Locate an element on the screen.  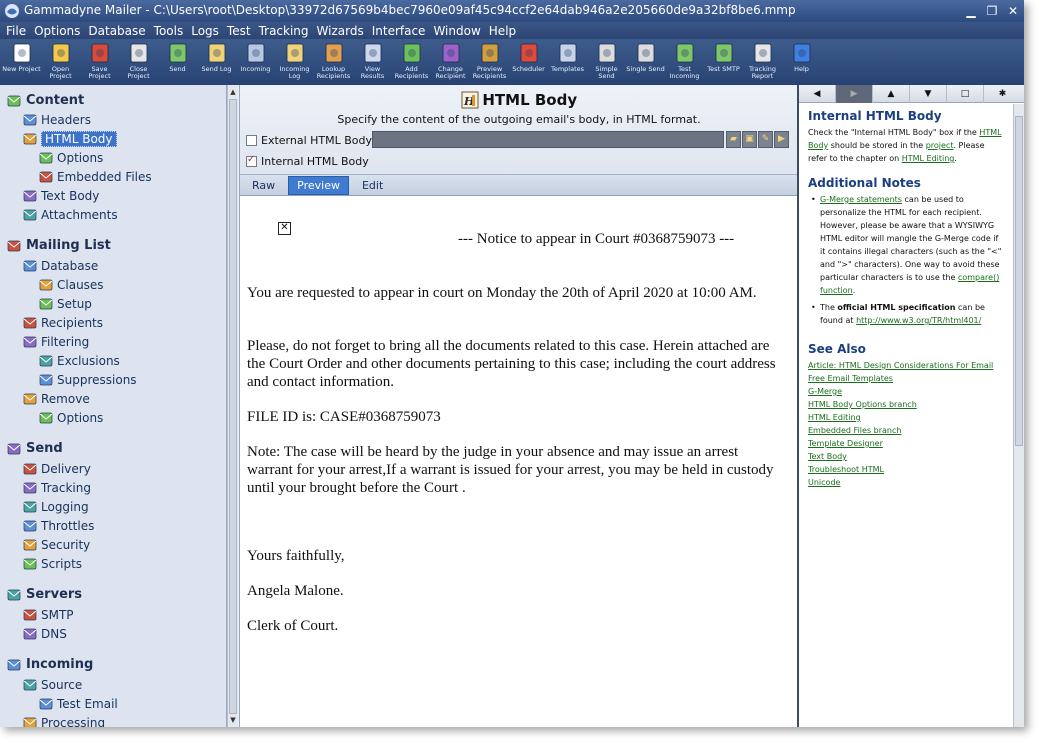
minimize-button: ▁ is located at coordinates (971, 11).